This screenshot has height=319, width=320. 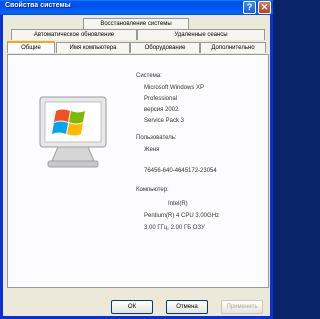 I want to click on close-button: ✕, so click(x=264, y=7).